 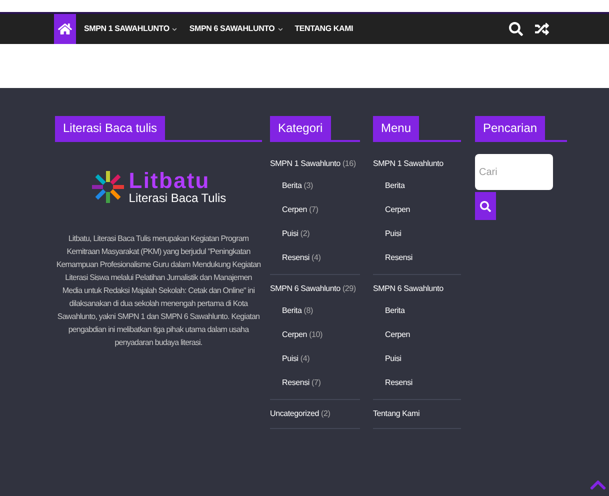 What do you see at coordinates (315, 258) in the screenshot?
I see `category-link: Resensi (4)` at bounding box center [315, 258].